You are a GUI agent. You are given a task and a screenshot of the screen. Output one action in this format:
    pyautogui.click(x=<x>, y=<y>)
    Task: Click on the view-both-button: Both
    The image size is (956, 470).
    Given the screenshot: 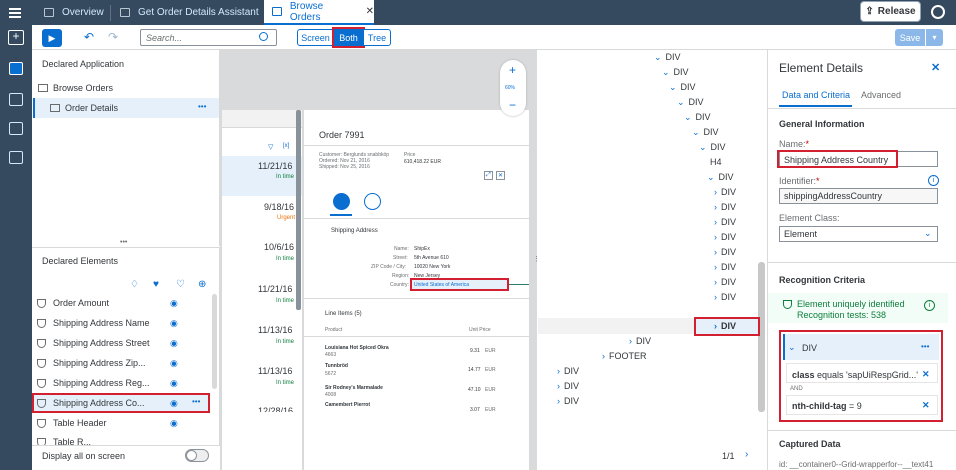 What is the action you would take?
    pyautogui.click(x=348, y=37)
    